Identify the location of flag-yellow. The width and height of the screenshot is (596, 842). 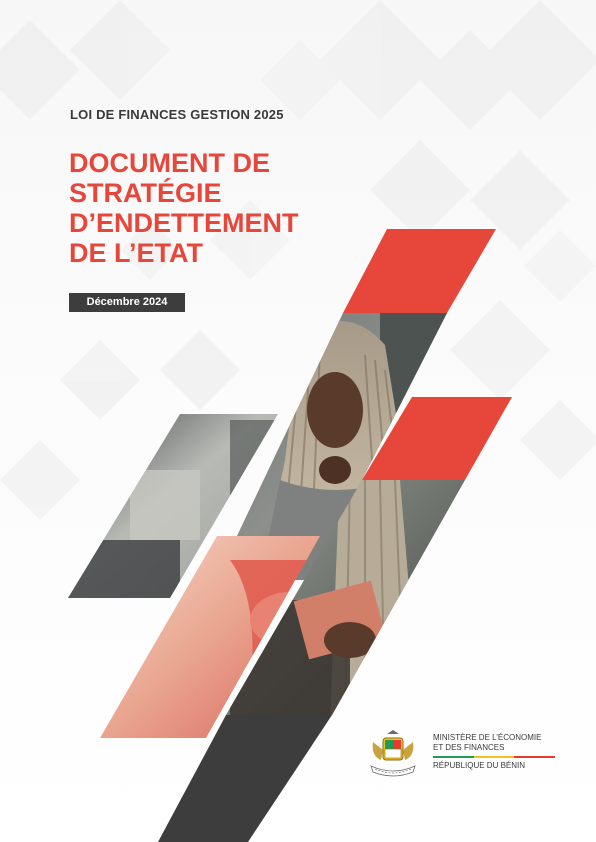
(494, 757).